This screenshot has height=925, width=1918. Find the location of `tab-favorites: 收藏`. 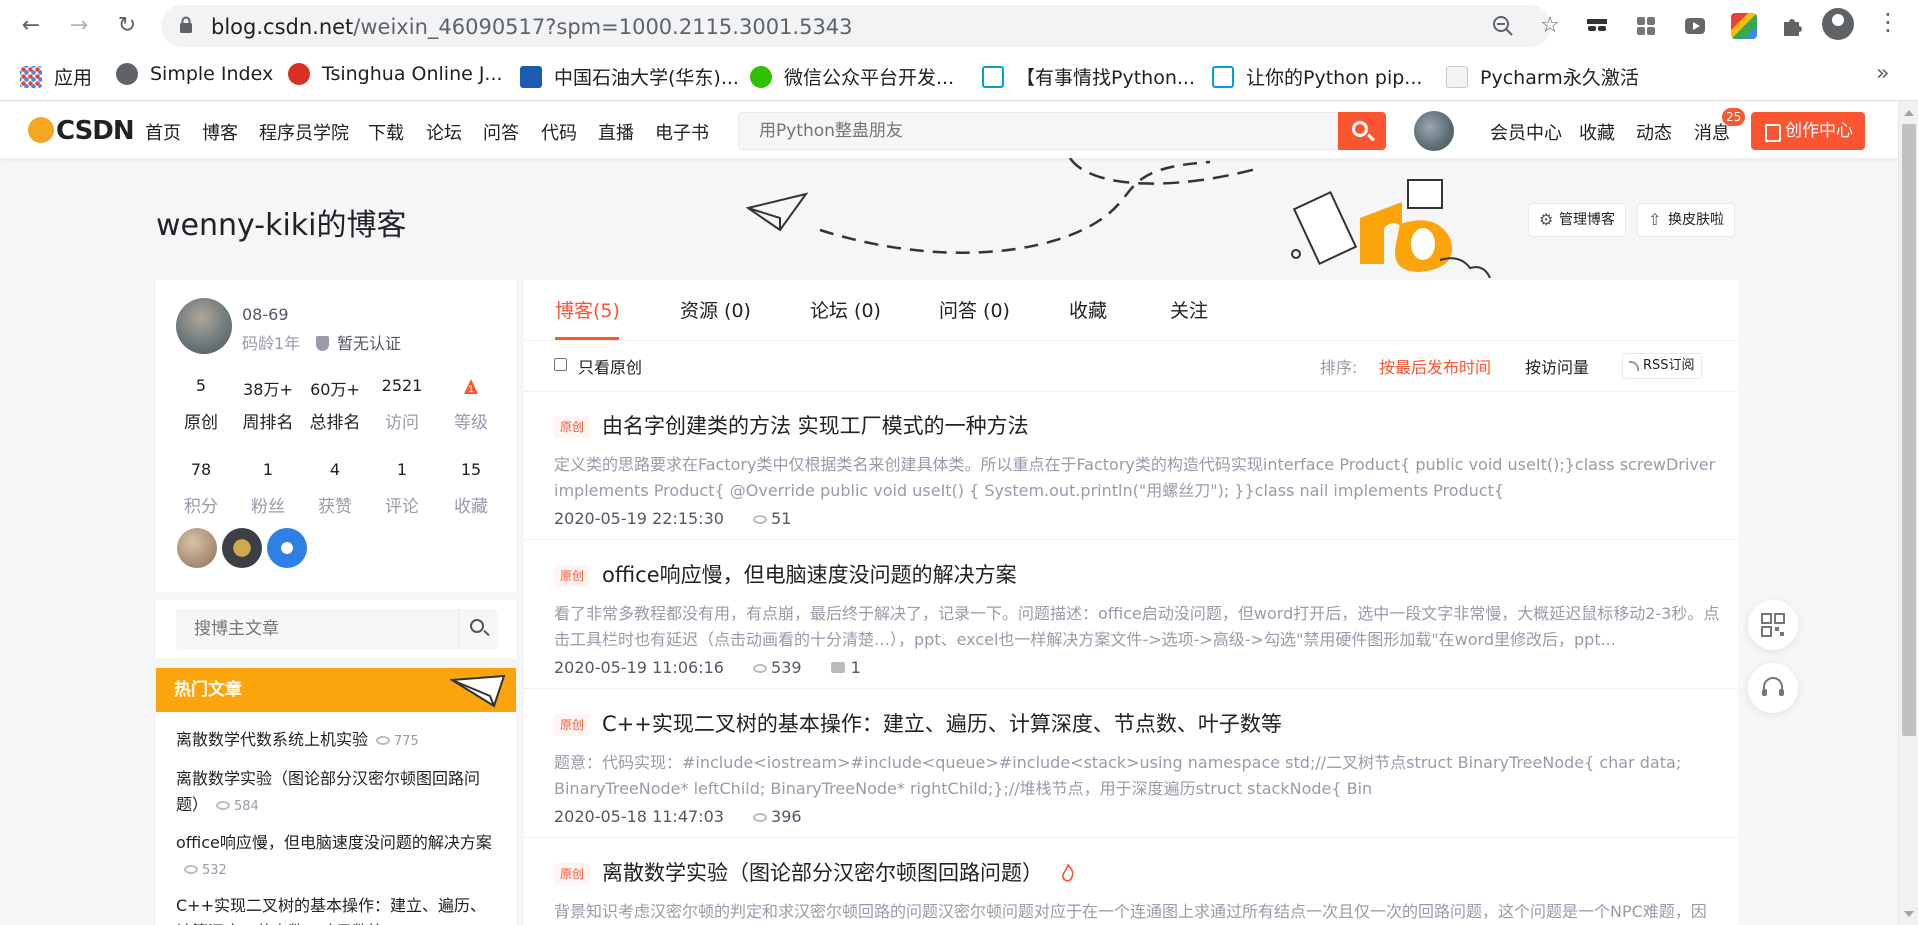

tab-favorites: 收藏 is located at coordinates (1088, 309).